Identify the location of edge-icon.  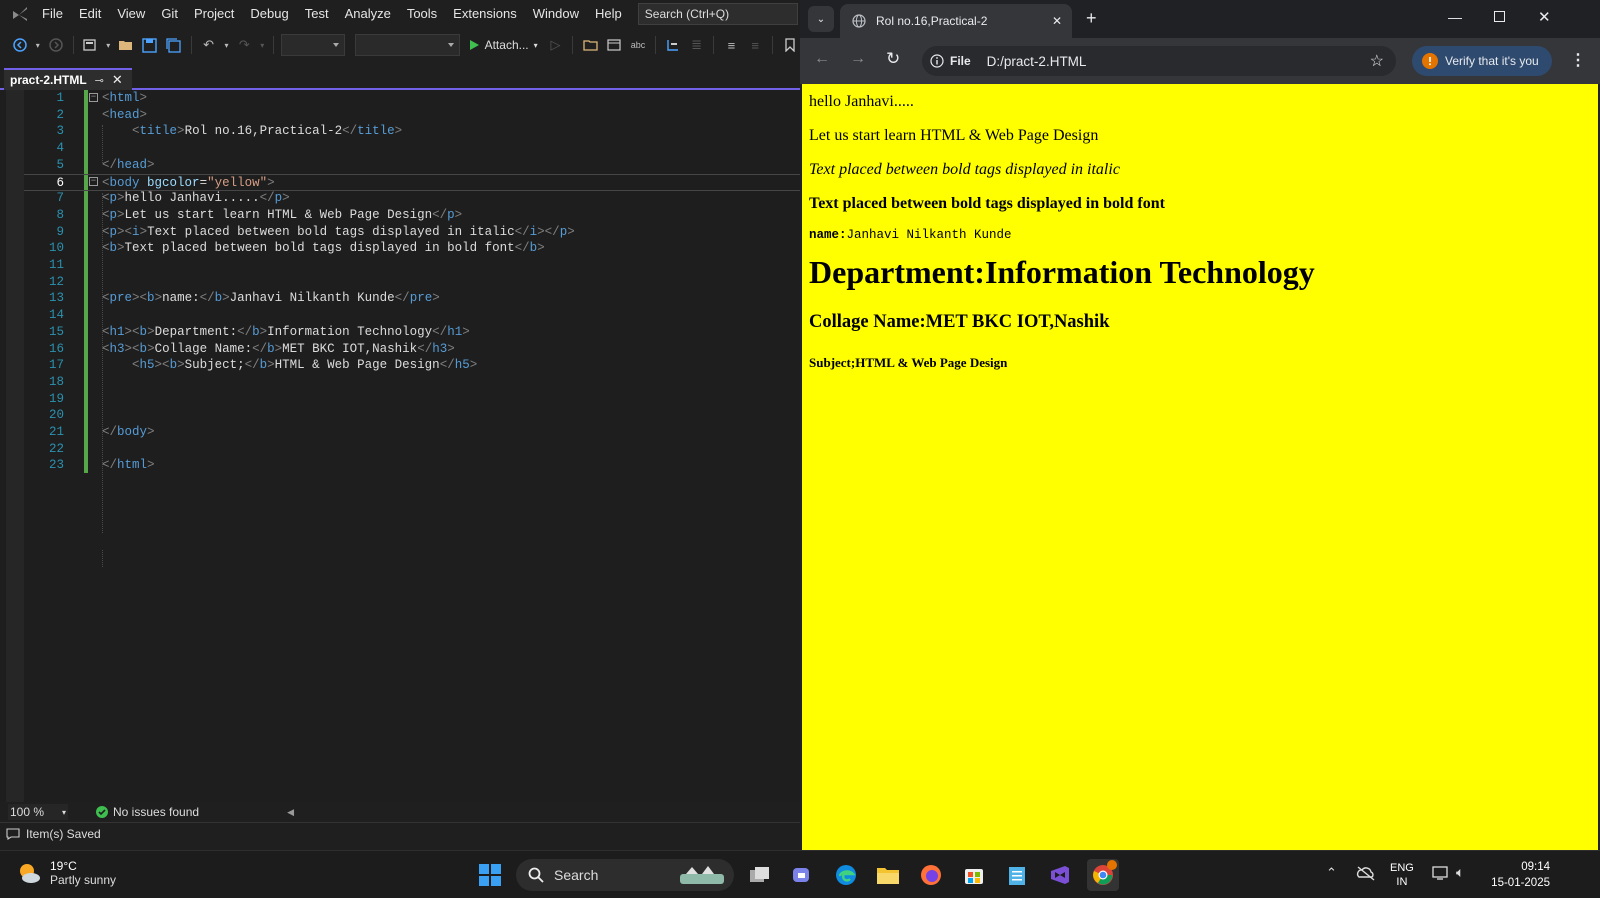
(846, 875).